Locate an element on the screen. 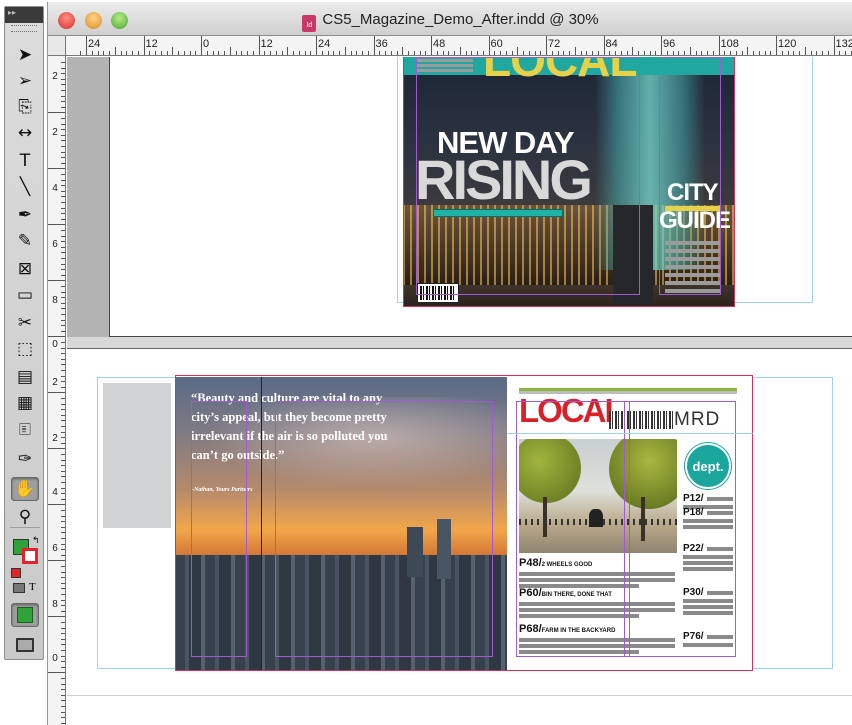 This screenshot has width=852, height=725. page-tool: ⎘ is located at coordinates (25, 107).